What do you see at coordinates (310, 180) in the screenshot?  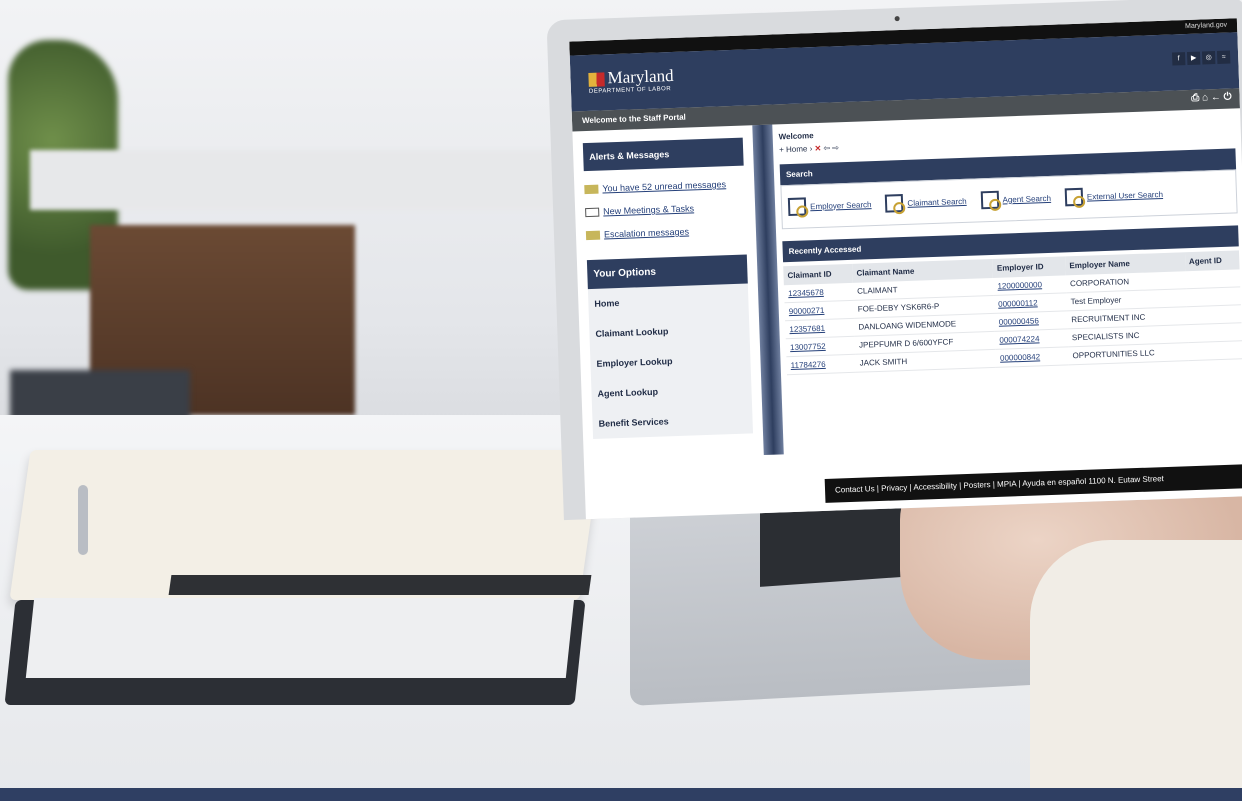 I see `shelf` at bounding box center [310, 180].